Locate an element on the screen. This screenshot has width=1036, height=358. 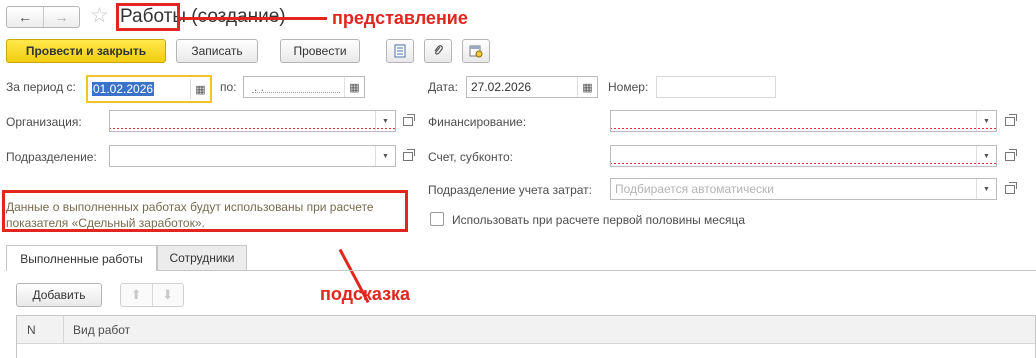
date-field: 27.02.2026 ▦ is located at coordinates (532, 87).